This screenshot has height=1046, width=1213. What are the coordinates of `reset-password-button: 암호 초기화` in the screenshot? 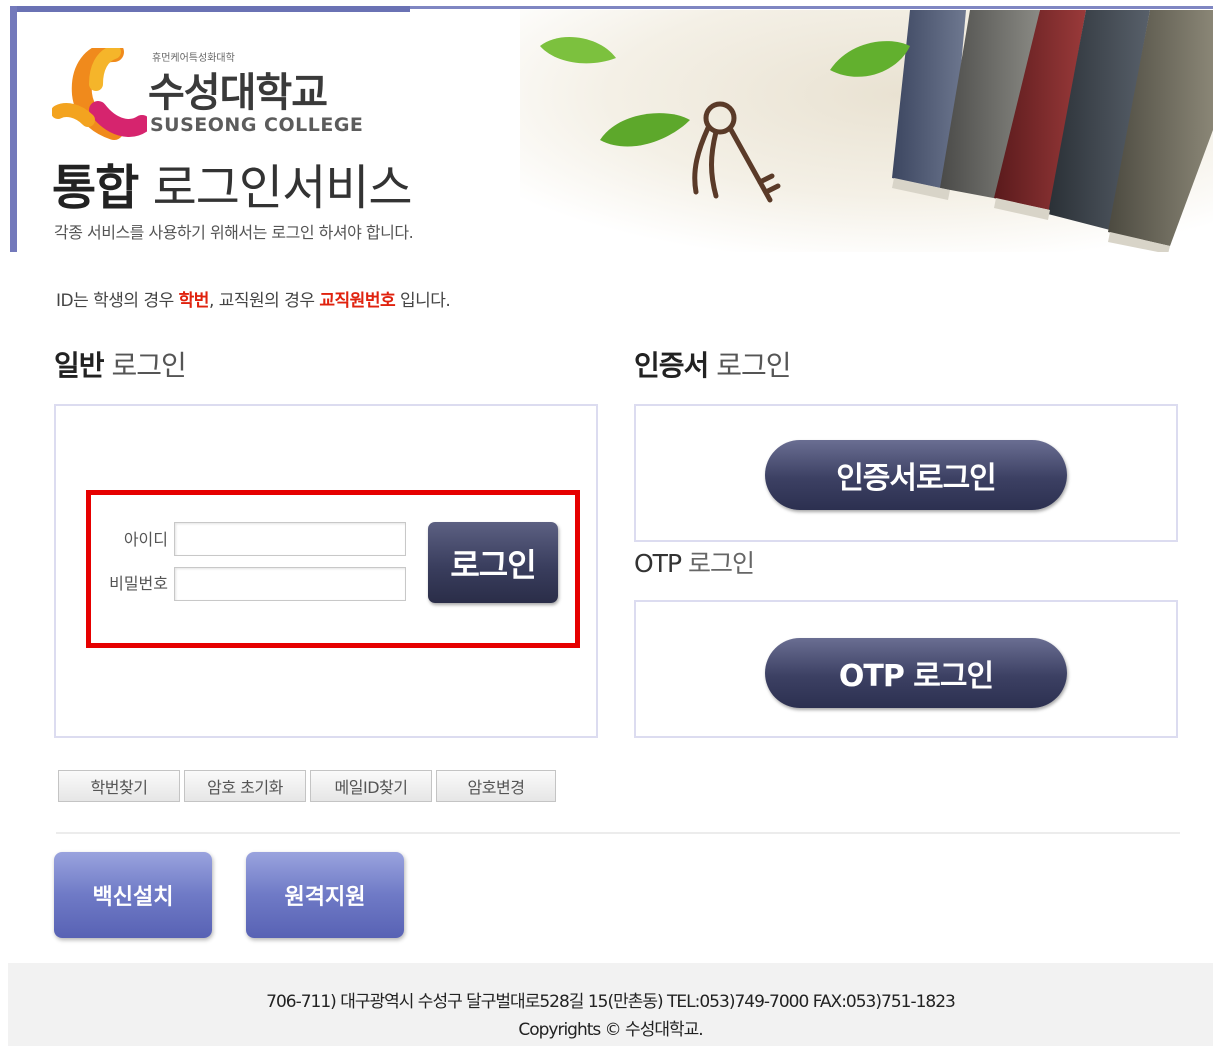 It's located at (245, 786).